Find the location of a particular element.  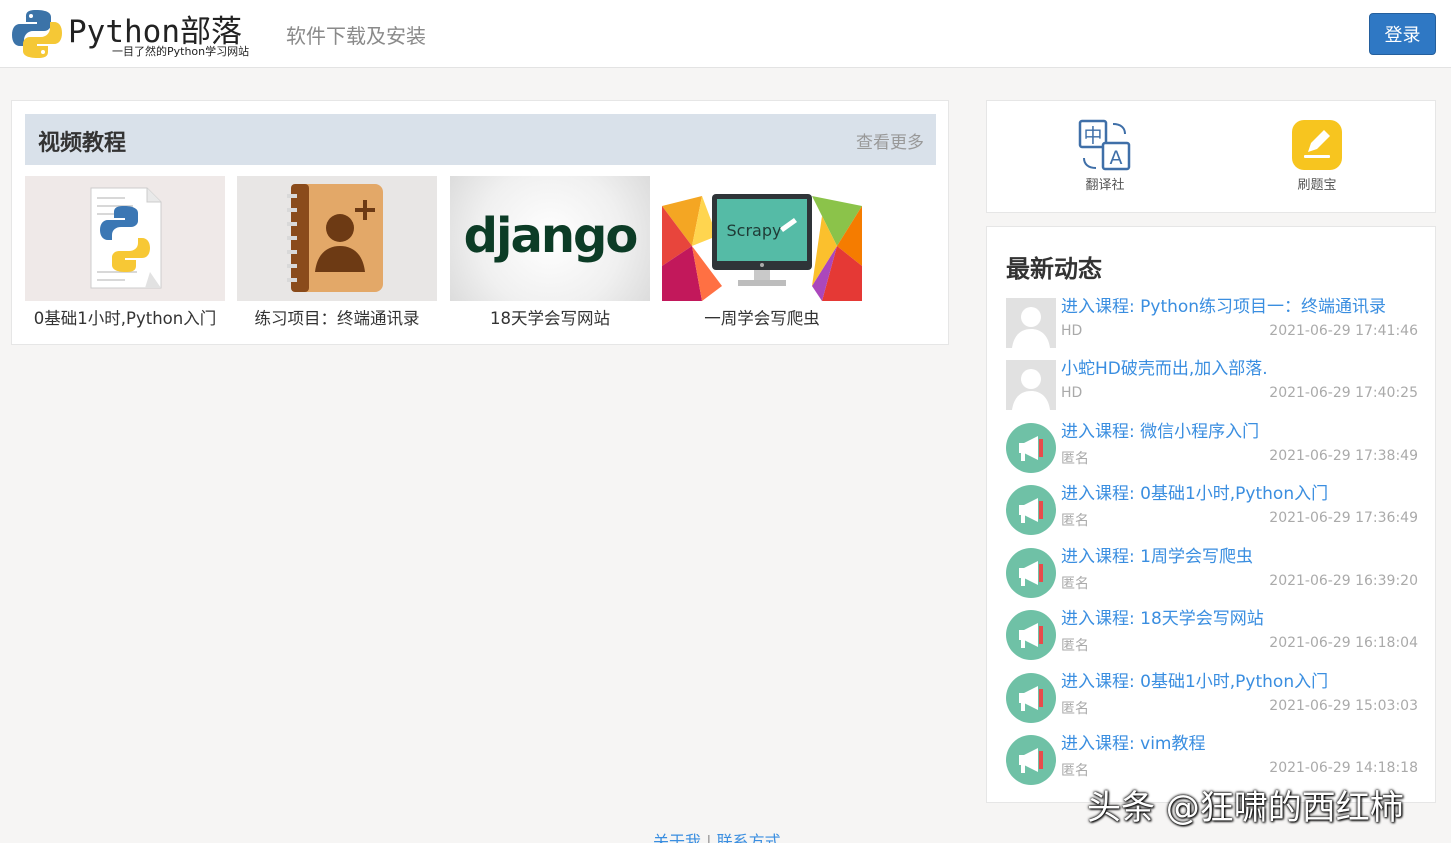

address-book-icon is located at coordinates (335, 238).